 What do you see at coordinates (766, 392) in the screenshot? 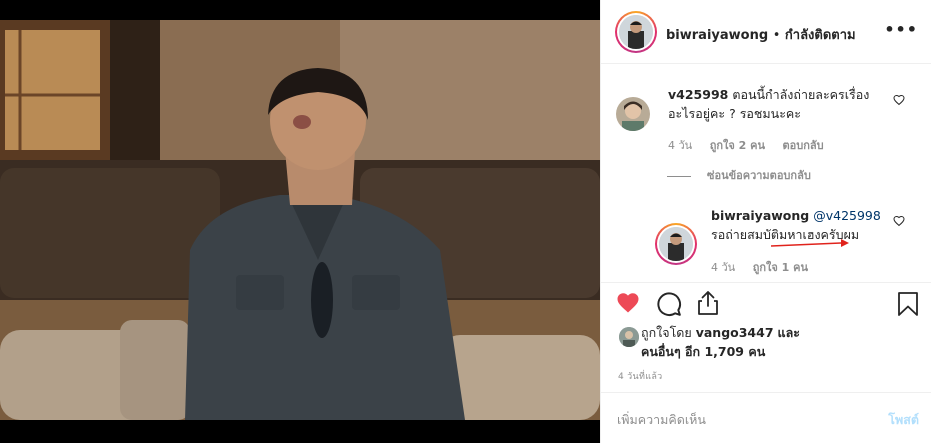
I see `comment-box-divider` at bounding box center [766, 392].